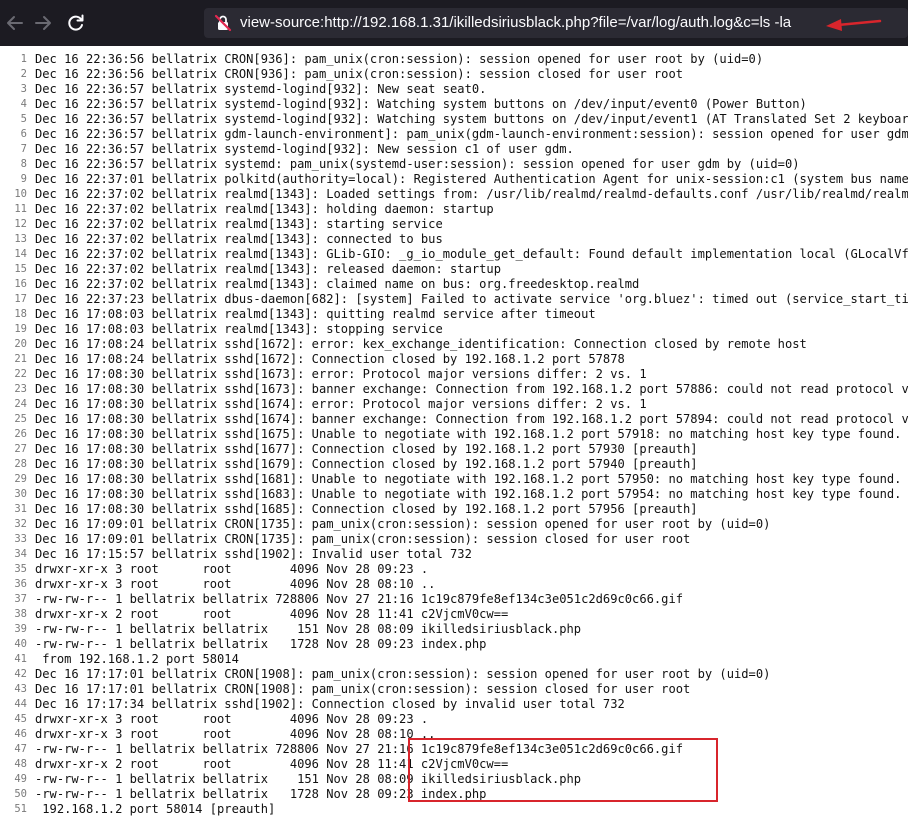 This screenshot has width=908, height=823. I want to click on line-number: 9, so click(23, 179).